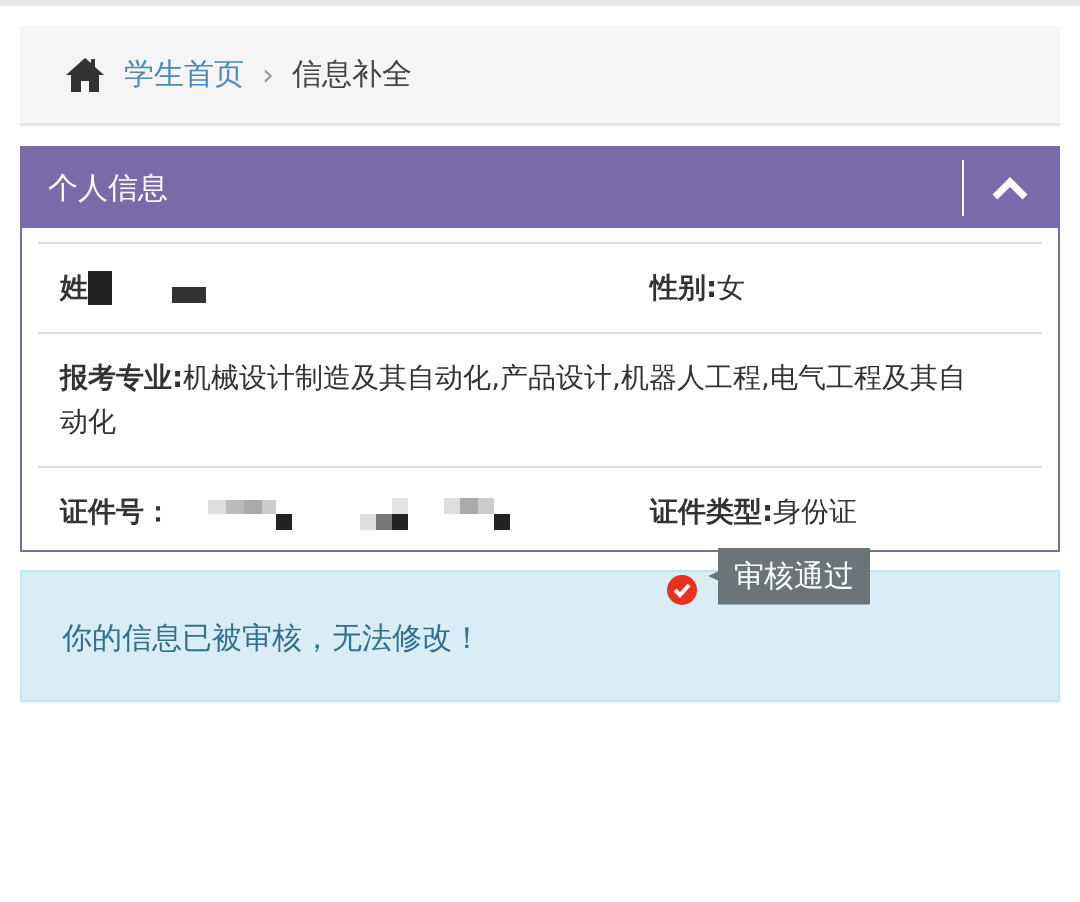 The width and height of the screenshot is (1080, 902). I want to click on status-tooltip: 审核通过, so click(789, 576).